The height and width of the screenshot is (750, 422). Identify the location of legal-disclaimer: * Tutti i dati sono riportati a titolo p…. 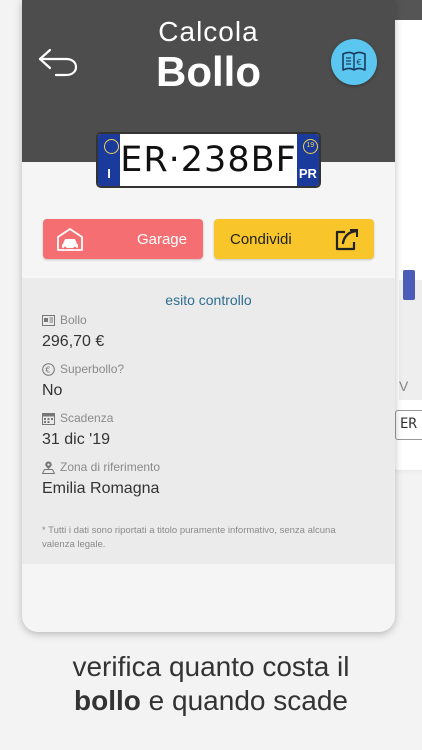
(189, 537).